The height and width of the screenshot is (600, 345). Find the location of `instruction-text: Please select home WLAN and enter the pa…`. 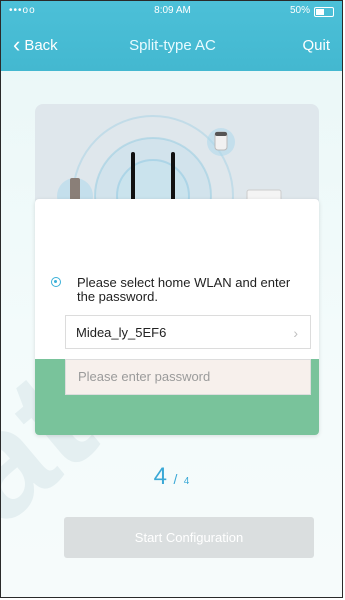

instruction-text: Please select home WLAN and enter the pa… is located at coordinates (184, 289).